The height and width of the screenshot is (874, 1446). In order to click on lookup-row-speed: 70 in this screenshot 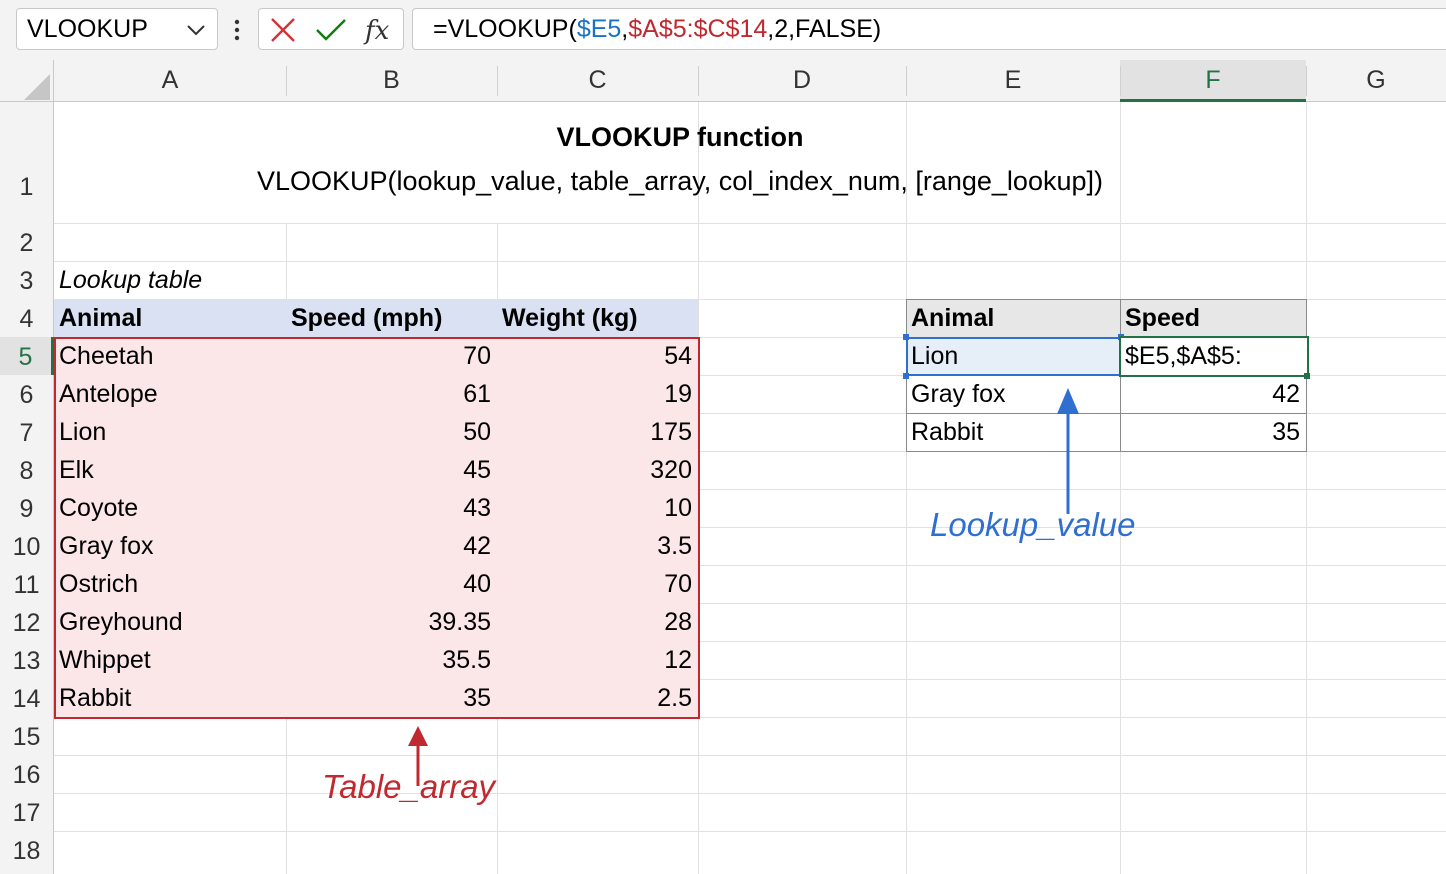, I will do `click(391, 357)`.